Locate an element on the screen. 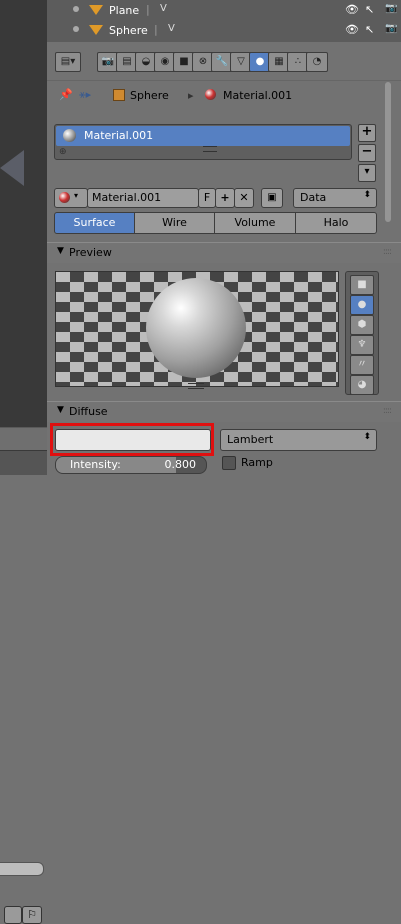 This screenshot has width=401, height=924. outliner-row-sphere: Sphere | V 👁 ↖ 📷 is located at coordinates (224, 30).